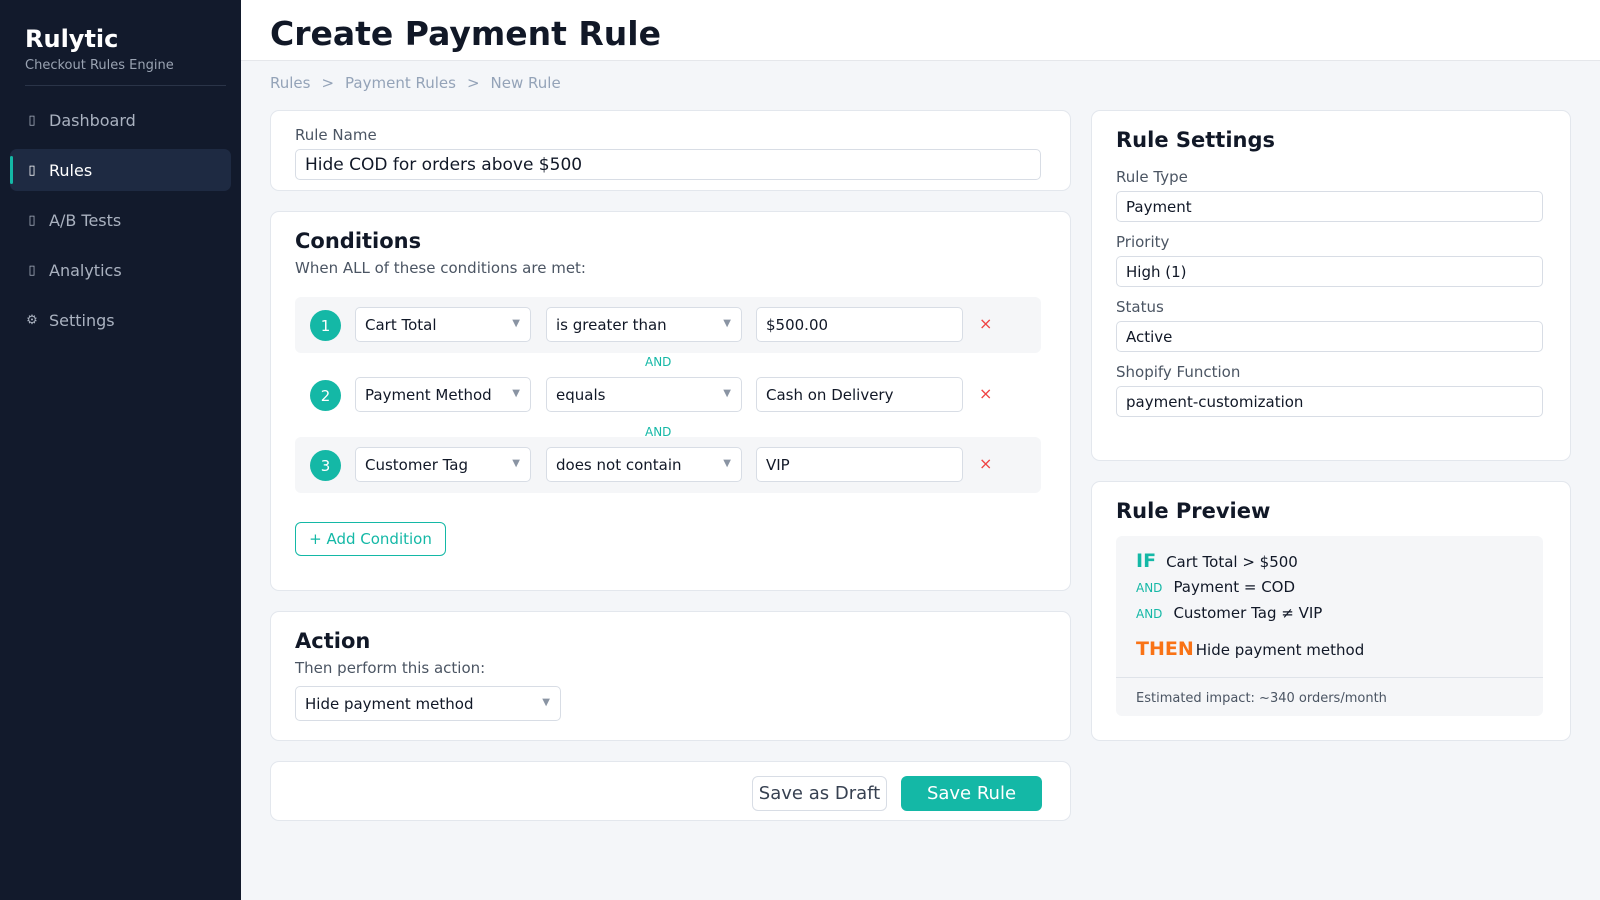  I want to click on action-select: Hide payment method ▼, so click(428, 703).